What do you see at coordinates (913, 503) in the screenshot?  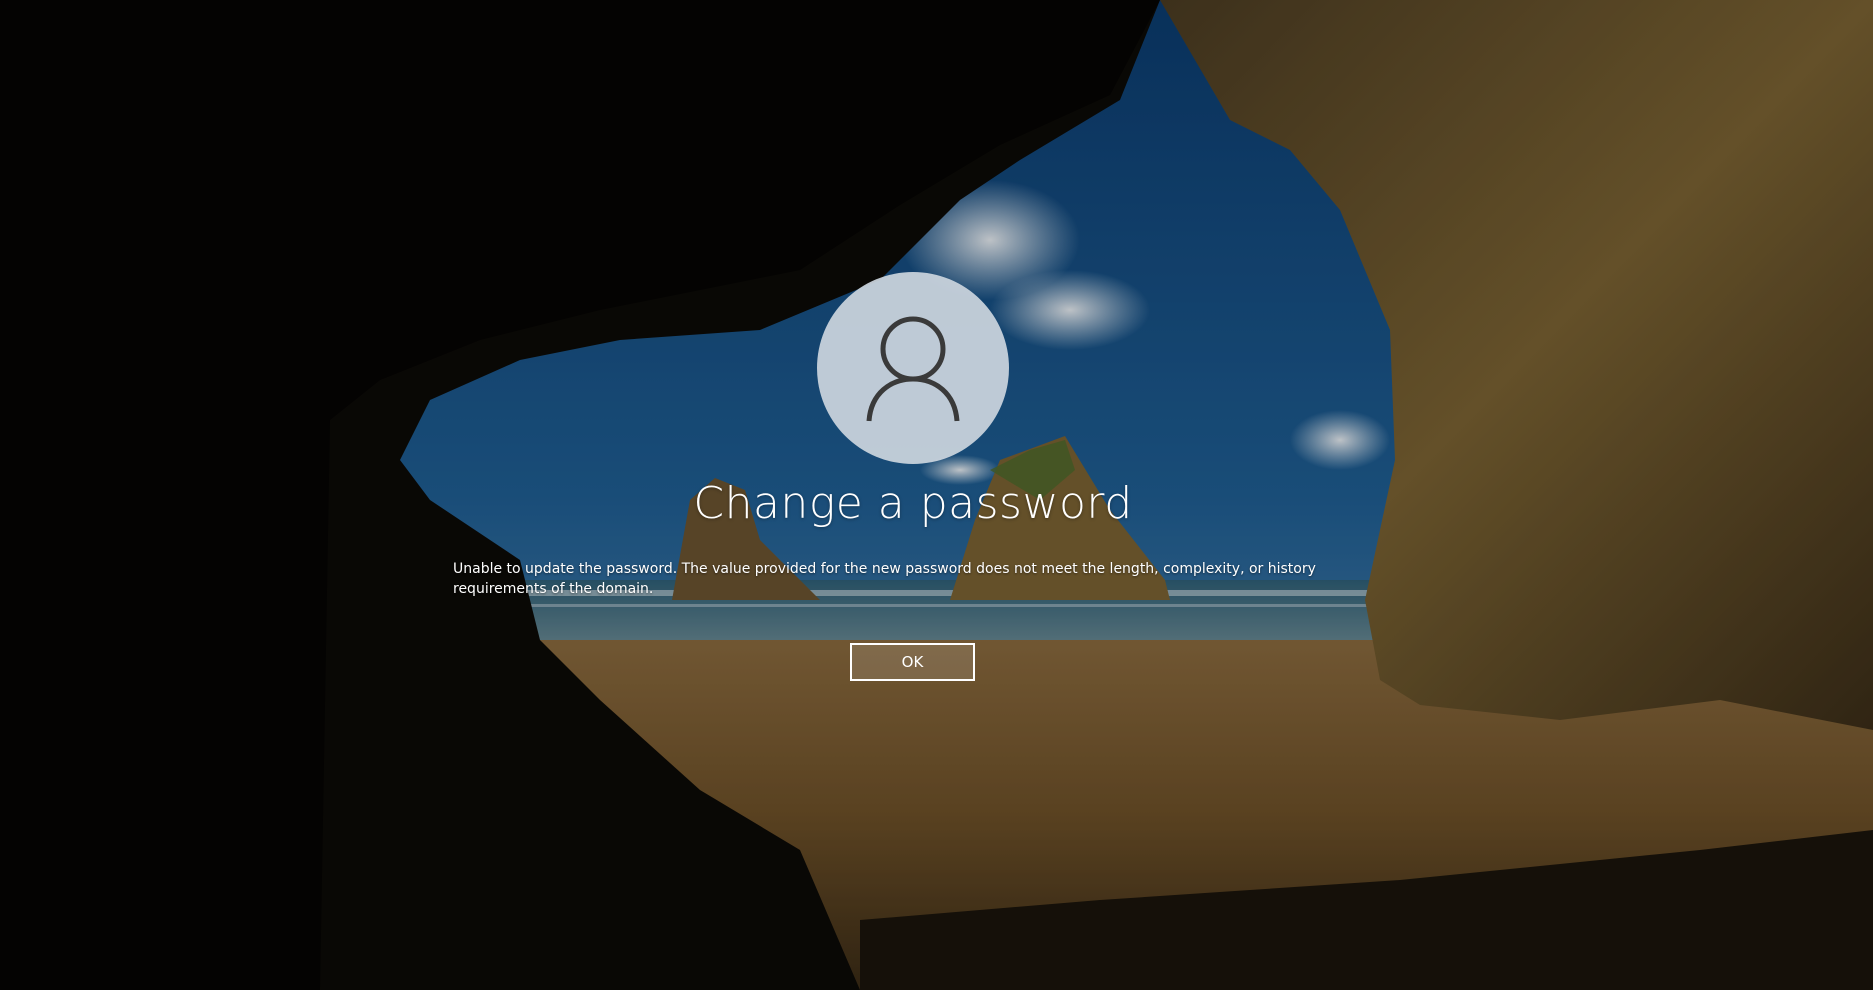 I see `page-title: Change a password` at bounding box center [913, 503].